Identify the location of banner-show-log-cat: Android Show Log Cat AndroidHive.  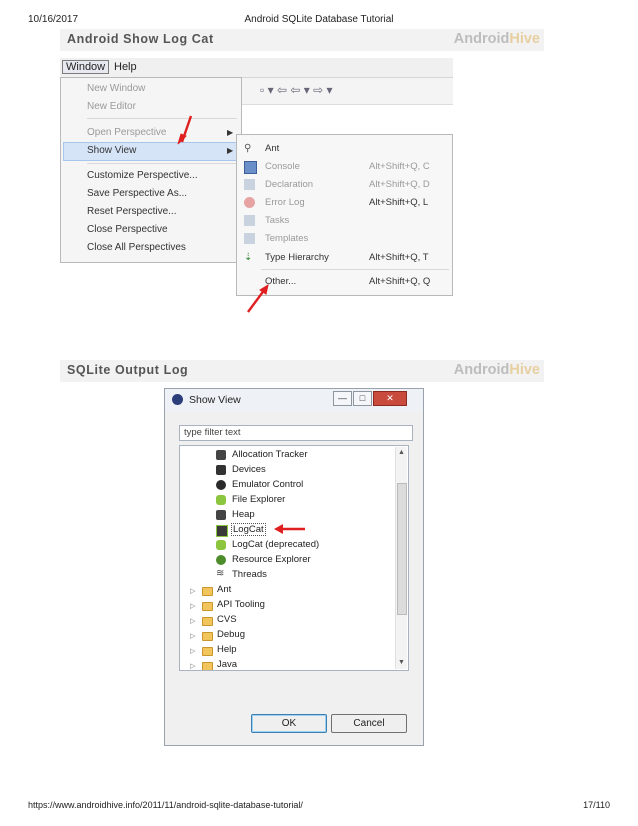
(302, 40).